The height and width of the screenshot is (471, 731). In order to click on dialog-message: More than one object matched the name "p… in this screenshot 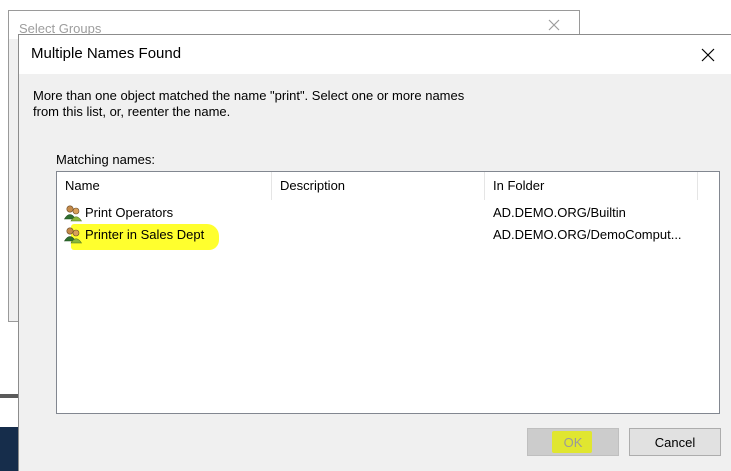, I will do `click(268, 104)`.